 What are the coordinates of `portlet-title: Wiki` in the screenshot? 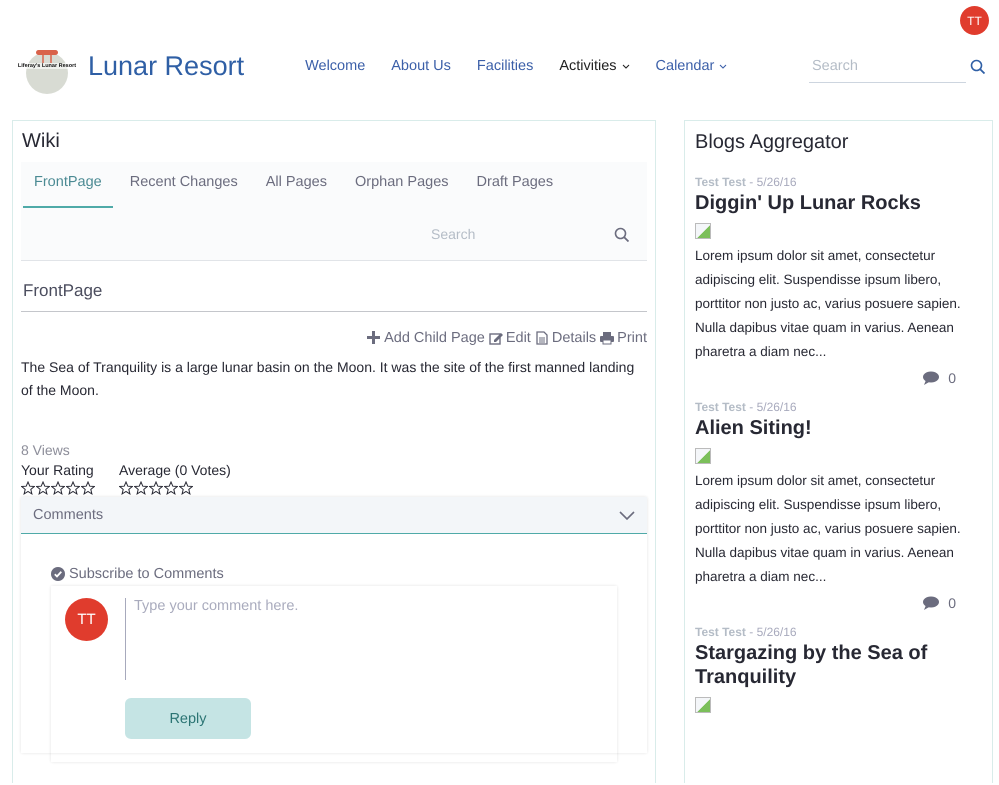 It's located at (41, 141).